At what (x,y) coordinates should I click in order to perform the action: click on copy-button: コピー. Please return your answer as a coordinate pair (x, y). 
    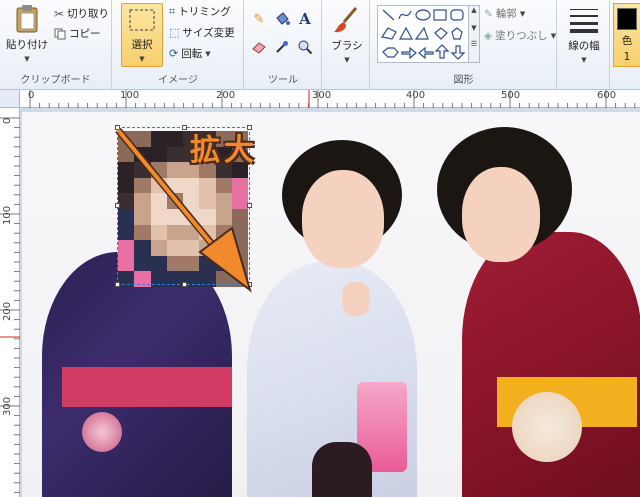
    Looking at the image, I should click on (77, 33).